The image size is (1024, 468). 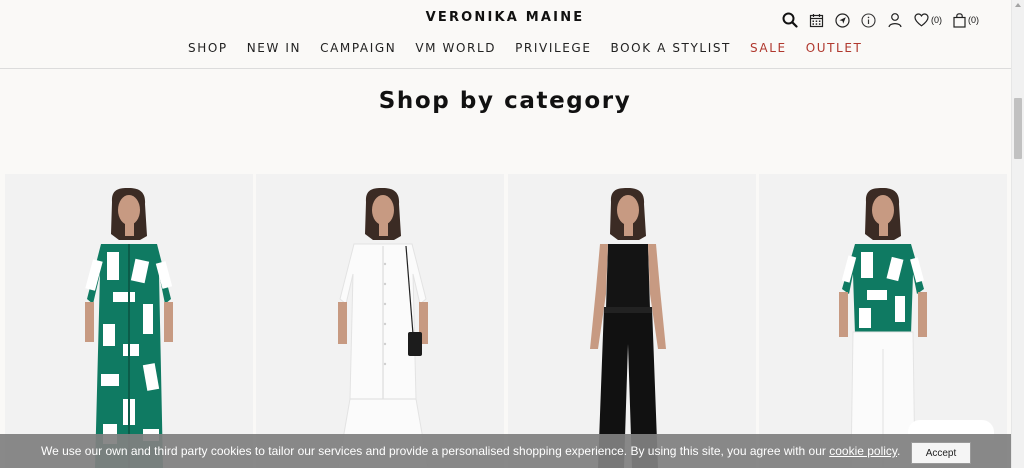 What do you see at coordinates (208, 48) in the screenshot?
I see `nav-item-shop: SHOP` at bounding box center [208, 48].